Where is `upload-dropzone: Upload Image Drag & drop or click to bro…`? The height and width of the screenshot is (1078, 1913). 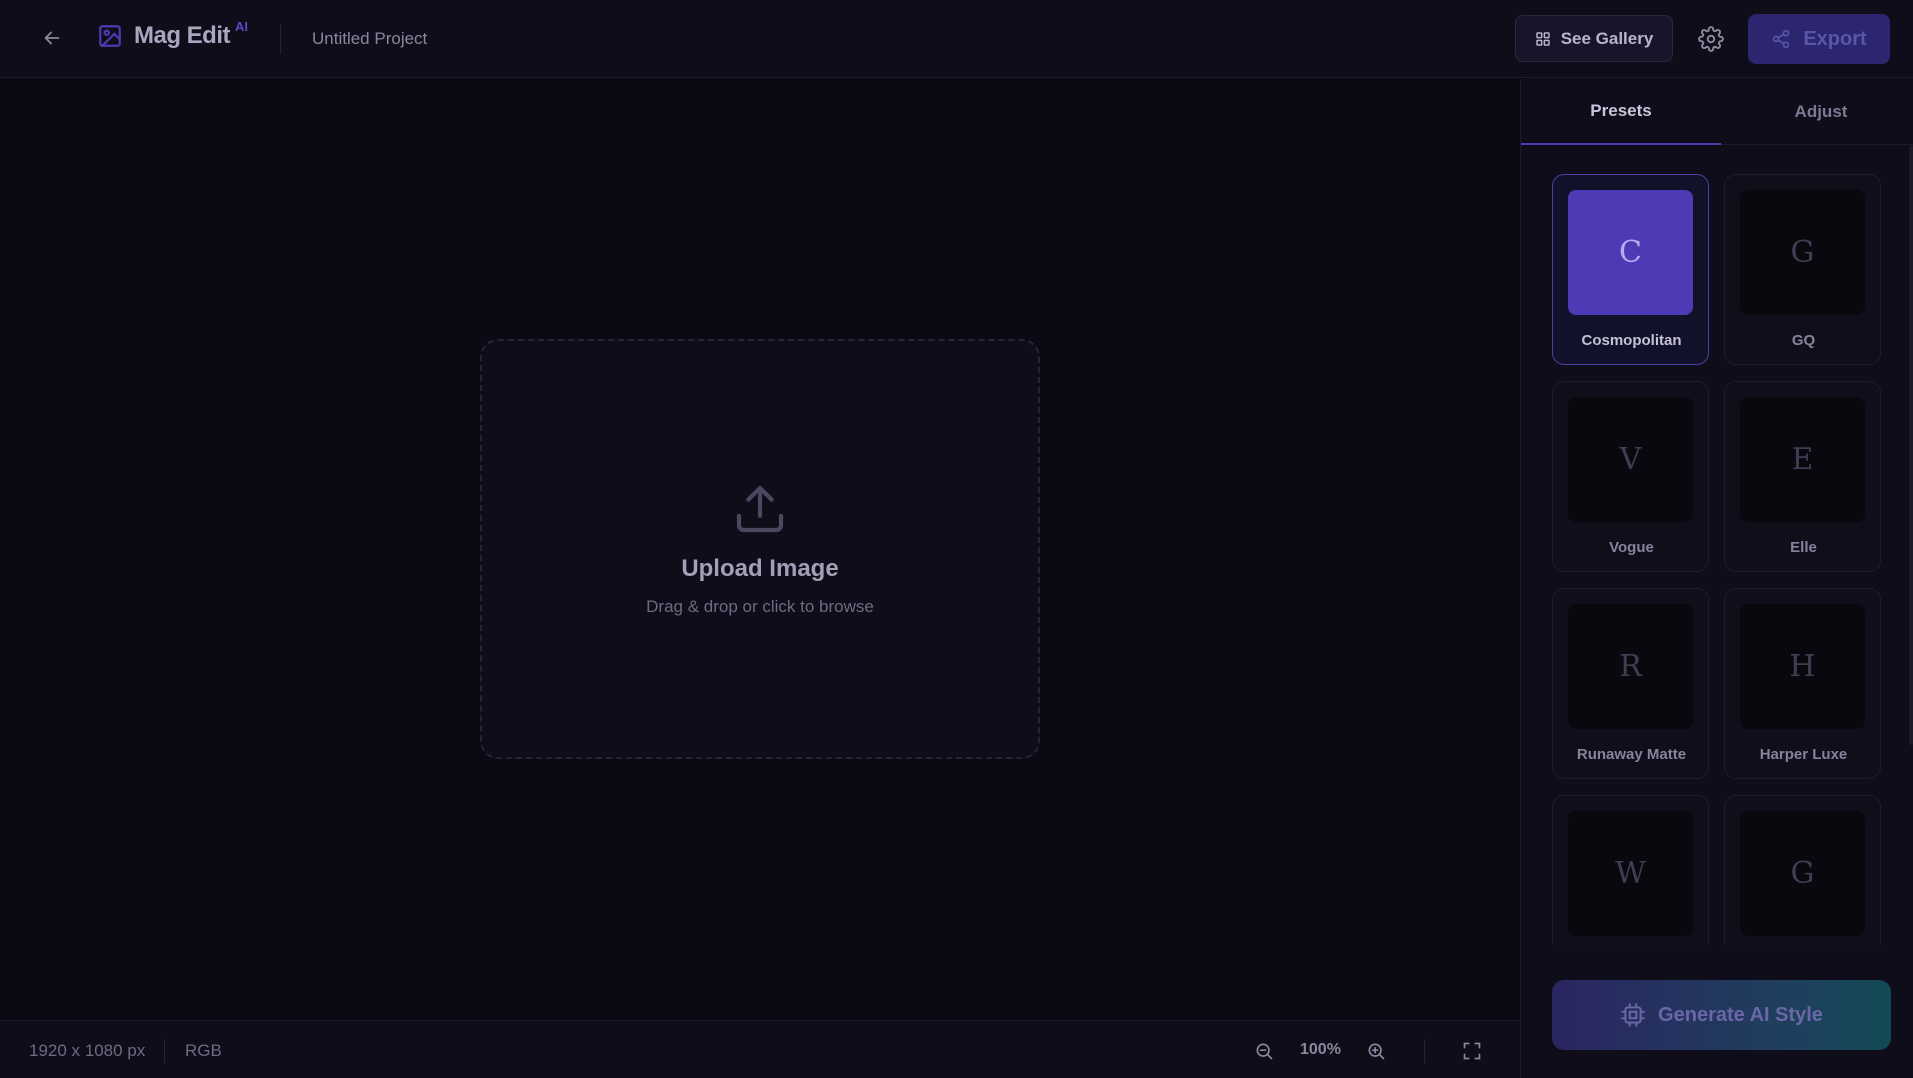
upload-dropzone: Upload Image Drag & drop or click to bro… is located at coordinates (760, 549).